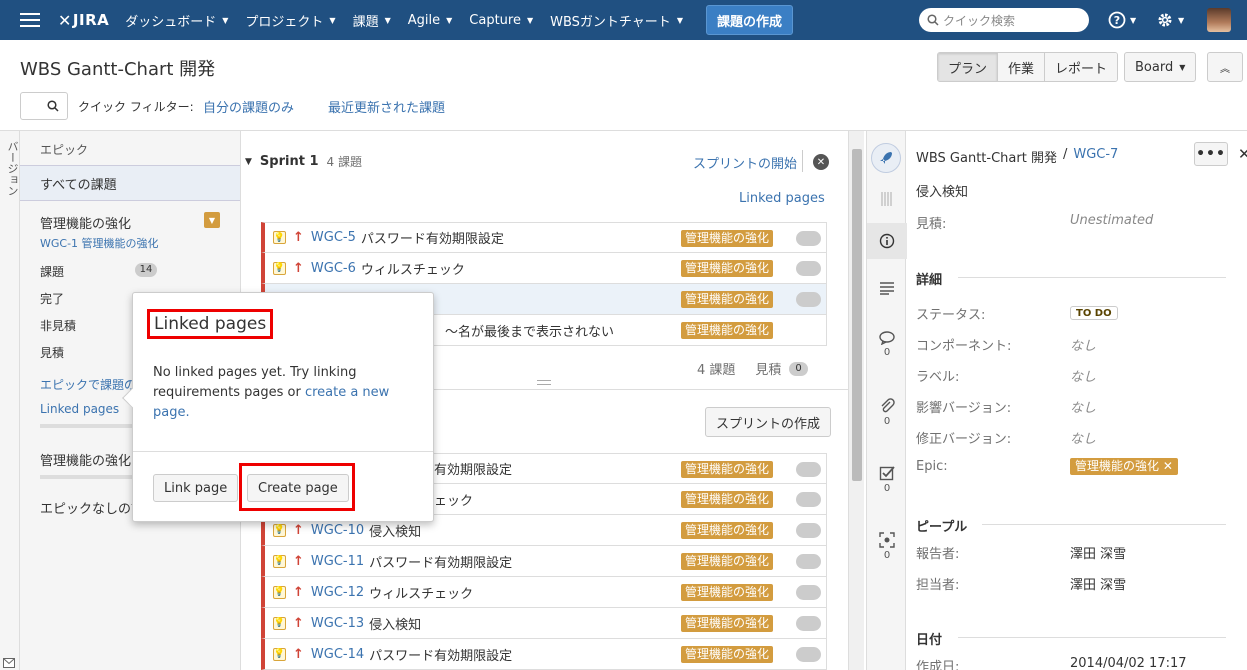  What do you see at coordinates (887, 241) in the screenshot?
I see `details-tab` at bounding box center [887, 241].